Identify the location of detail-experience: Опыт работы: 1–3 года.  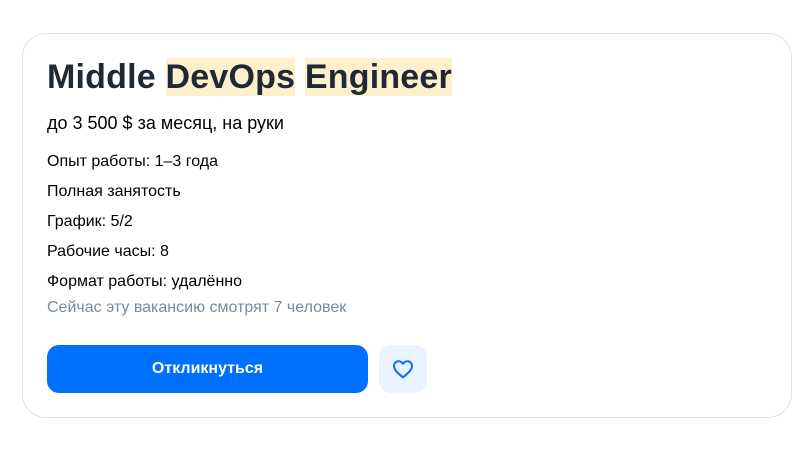
(133, 161).